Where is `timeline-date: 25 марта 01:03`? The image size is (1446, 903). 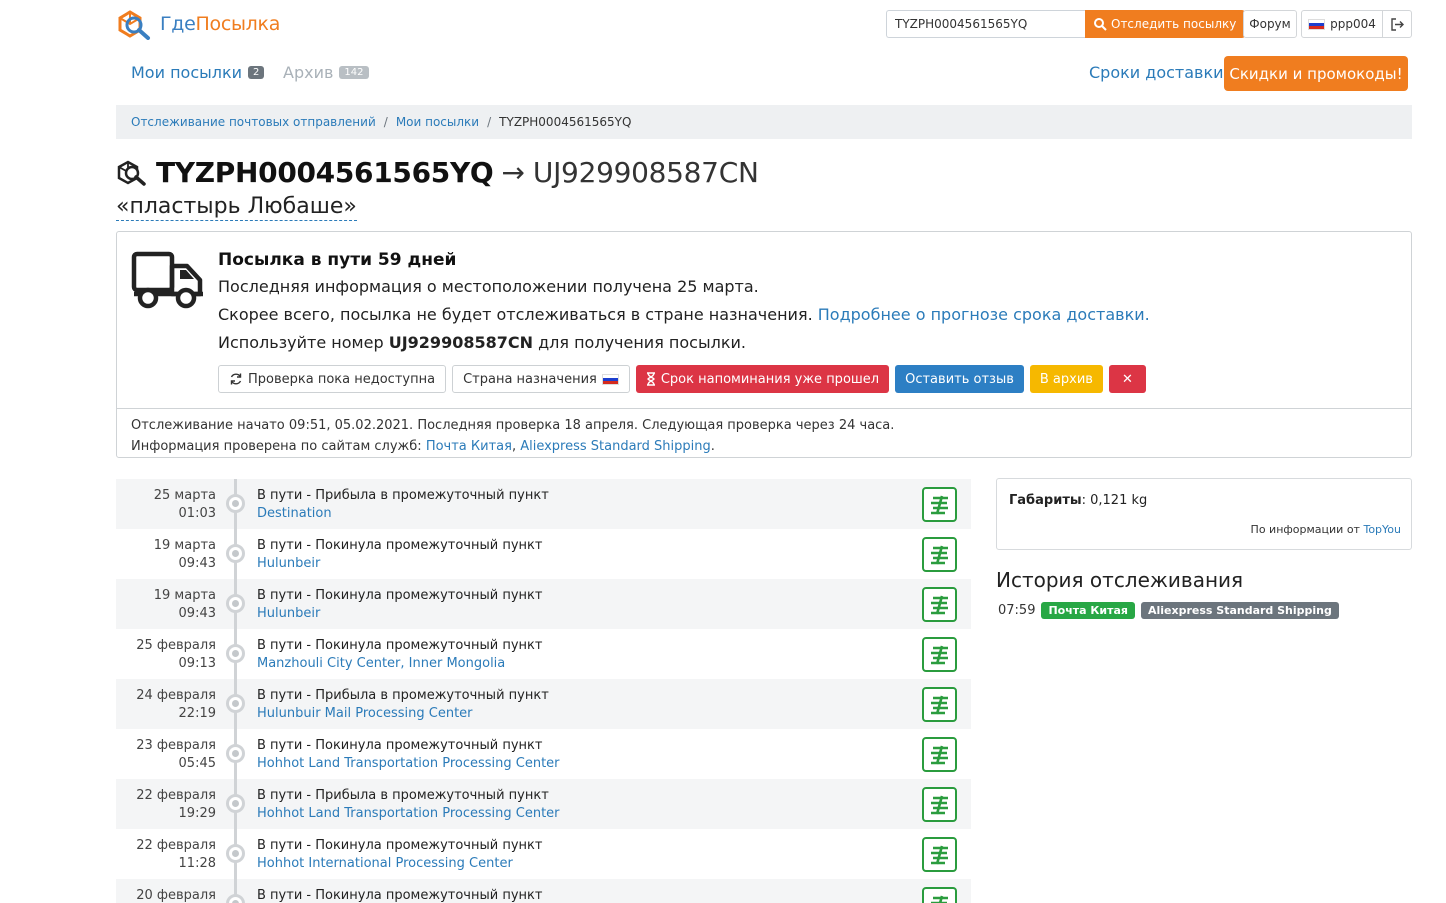 timeline-date: 25 марта 01:03 is located at coordinates (185, 505).